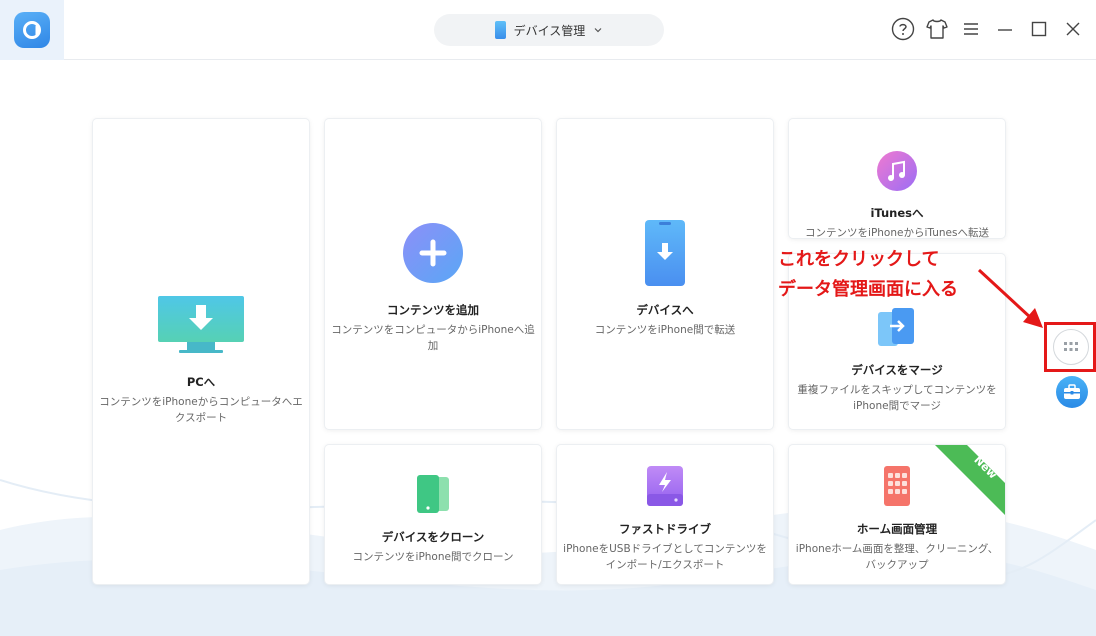 This screenshot has height=636, width=1096. I want to click on phone-download-icon, so click(665, 253).